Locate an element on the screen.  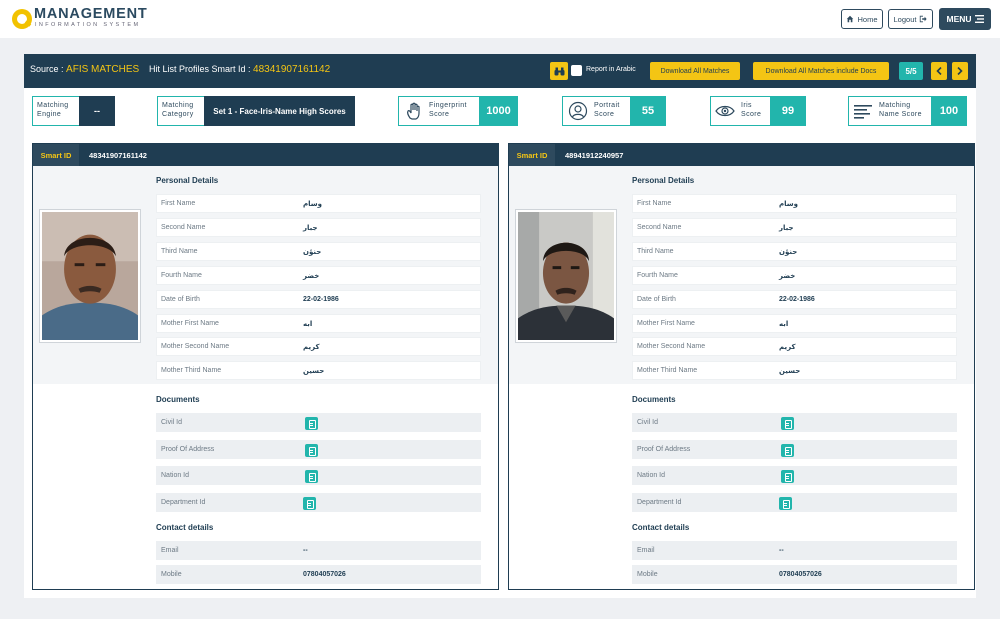
name-score-box: Matching Name Score 100 is located at coordinates (907, 111).